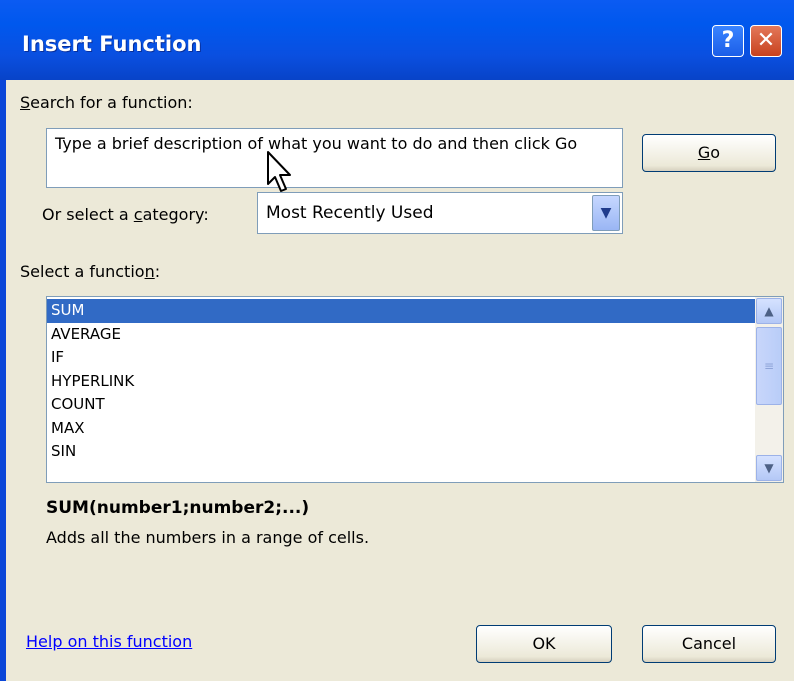 The image size is (794, 681). What do you see at coordinates (25, 102) in the screenshot?
I see `search-label-hotkey: S` at bounding box center [25, 102].